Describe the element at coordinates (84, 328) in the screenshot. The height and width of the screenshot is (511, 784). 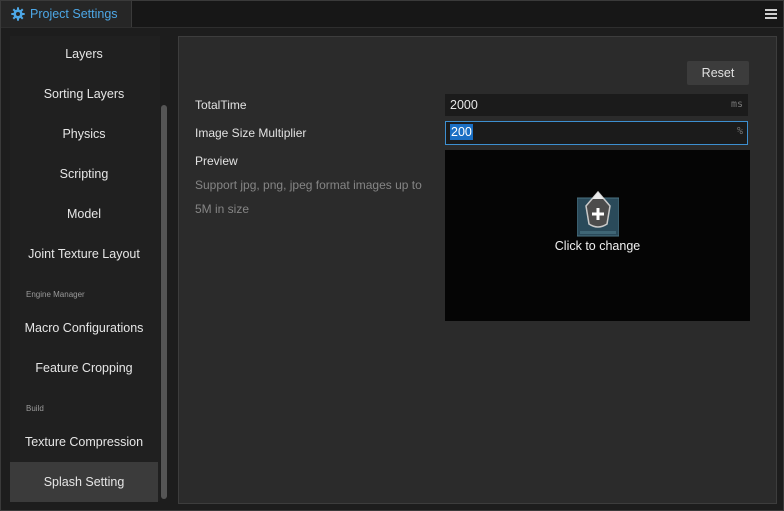
I see `sidebar-item-macro-configurations: Macro Configurations` at that location.